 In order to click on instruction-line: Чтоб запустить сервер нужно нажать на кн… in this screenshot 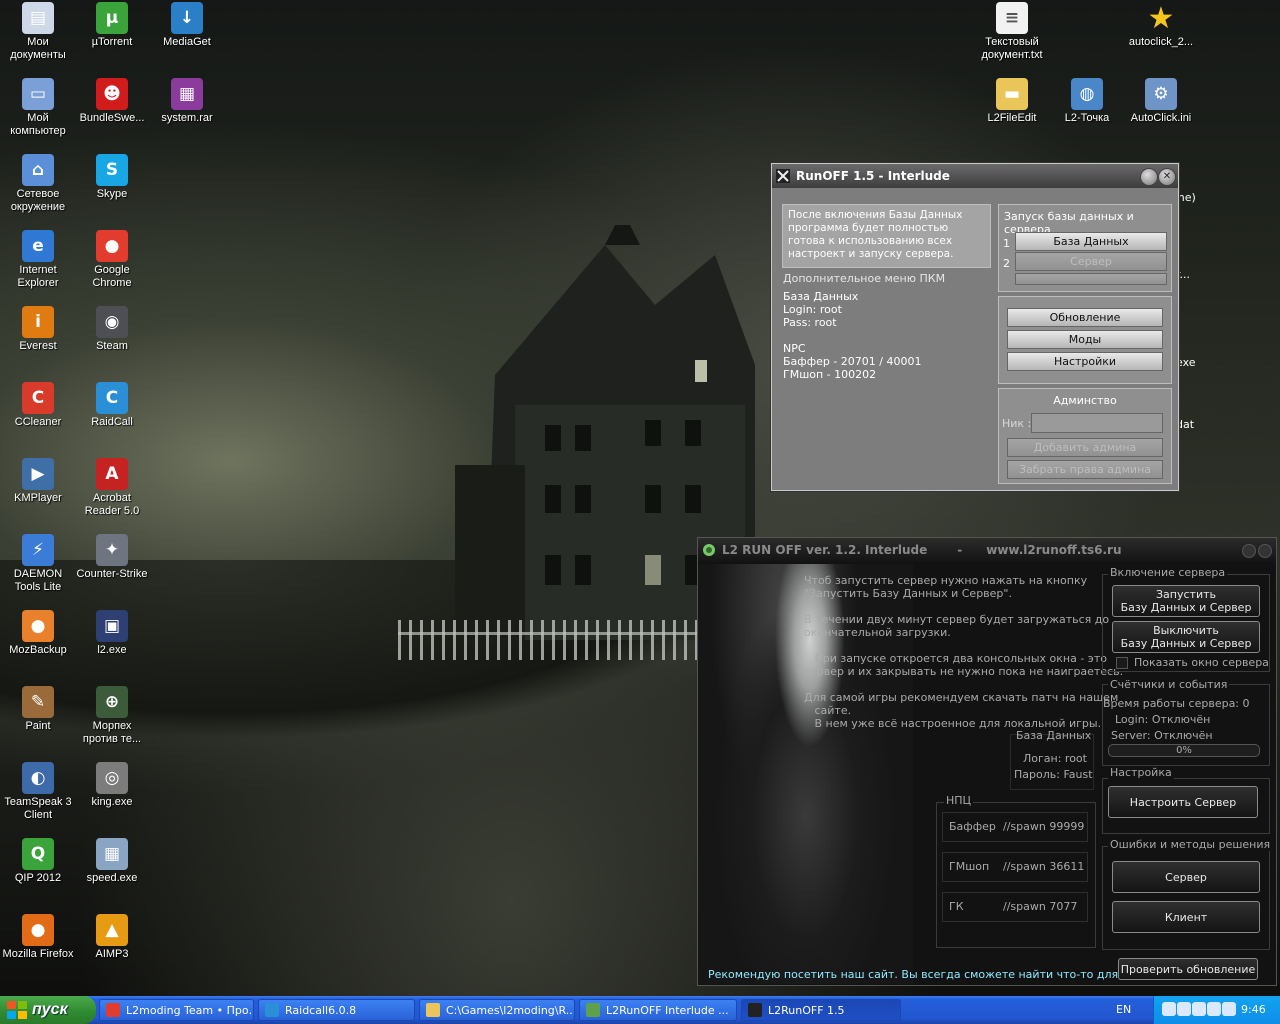, I will do `click(946, 580)`.